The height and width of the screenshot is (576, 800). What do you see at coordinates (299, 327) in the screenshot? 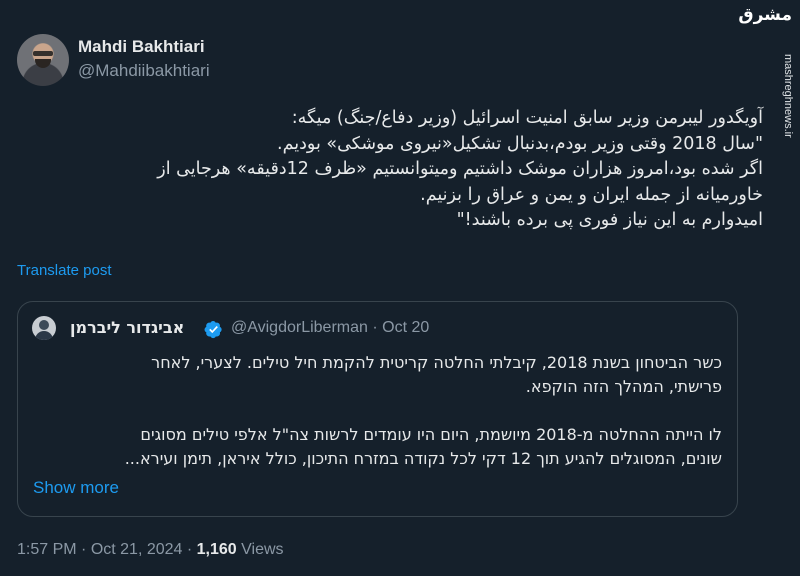
I see `quoted-author-handle: @AvigdorLiberman` at bounding box center [299, 327].